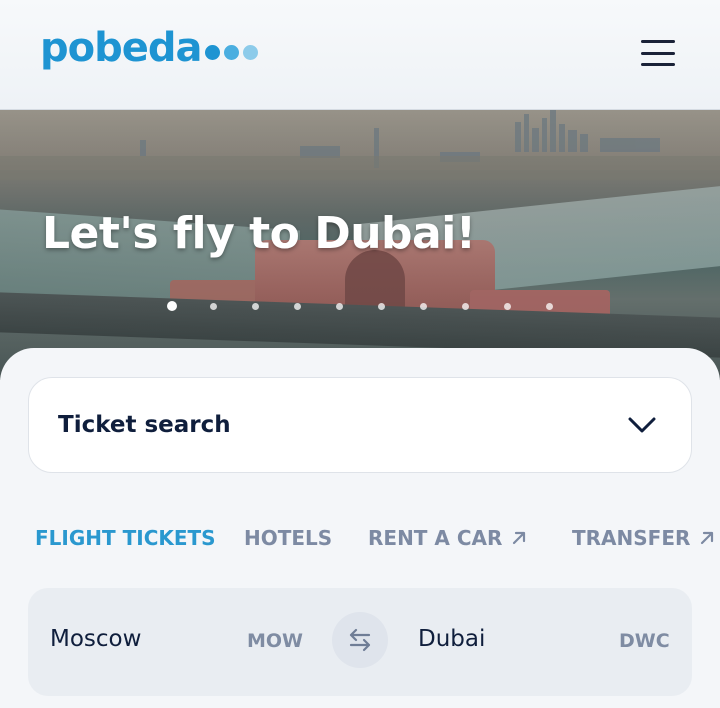 This screenshot has height=708, width=720. Describe the element at coordinates (125, 538) in the screenshot. I see `tab-flight-tickets: FLIGHT TICKETS` at that location.